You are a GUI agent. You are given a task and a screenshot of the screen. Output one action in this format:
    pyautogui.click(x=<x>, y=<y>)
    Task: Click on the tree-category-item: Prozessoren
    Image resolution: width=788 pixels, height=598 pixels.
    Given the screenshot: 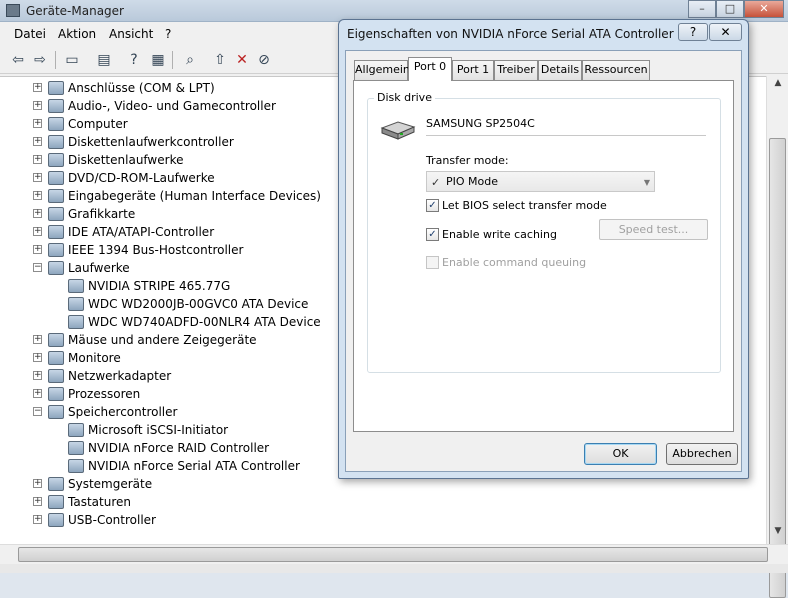 What is the action you would take?
    pyautogui.click(x=94, y=394)
    